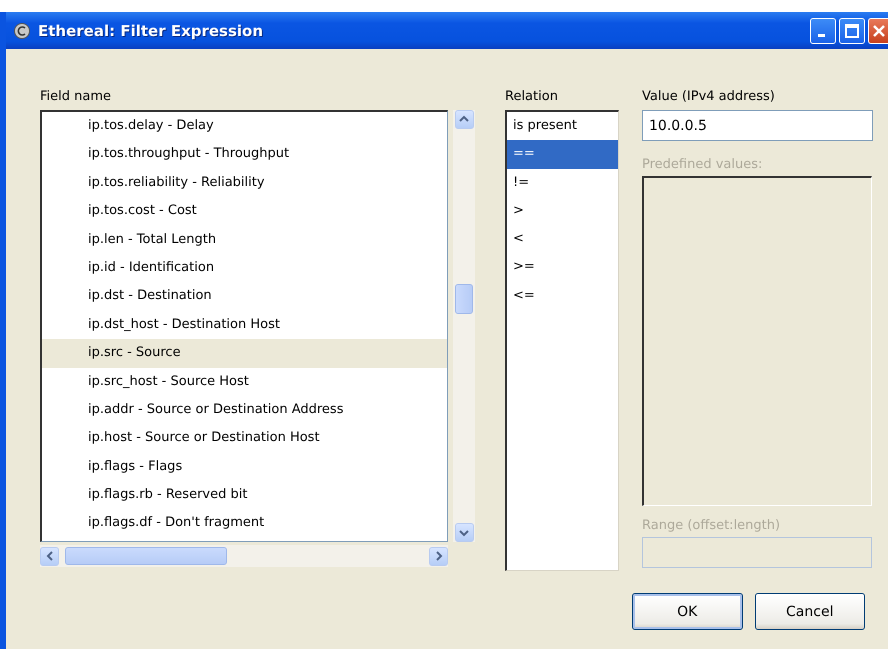 This screenshot has width=888, height=649. I want to click on field-item: ip.src_host - Source Host, so click(244, 382).